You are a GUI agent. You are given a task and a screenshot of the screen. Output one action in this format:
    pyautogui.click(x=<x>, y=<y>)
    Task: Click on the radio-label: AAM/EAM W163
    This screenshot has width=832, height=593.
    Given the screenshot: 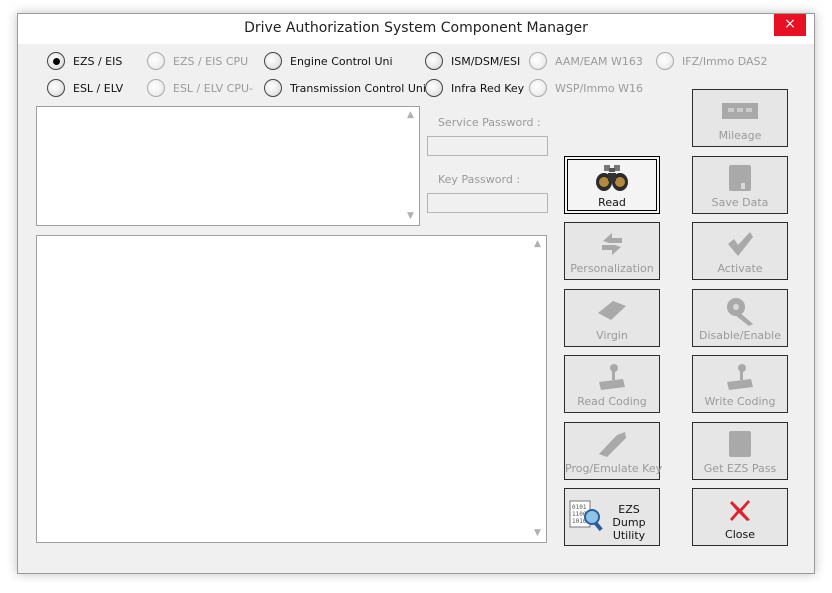 What is the action you would take?
    pyautogui.click(x=599, y=61)
    